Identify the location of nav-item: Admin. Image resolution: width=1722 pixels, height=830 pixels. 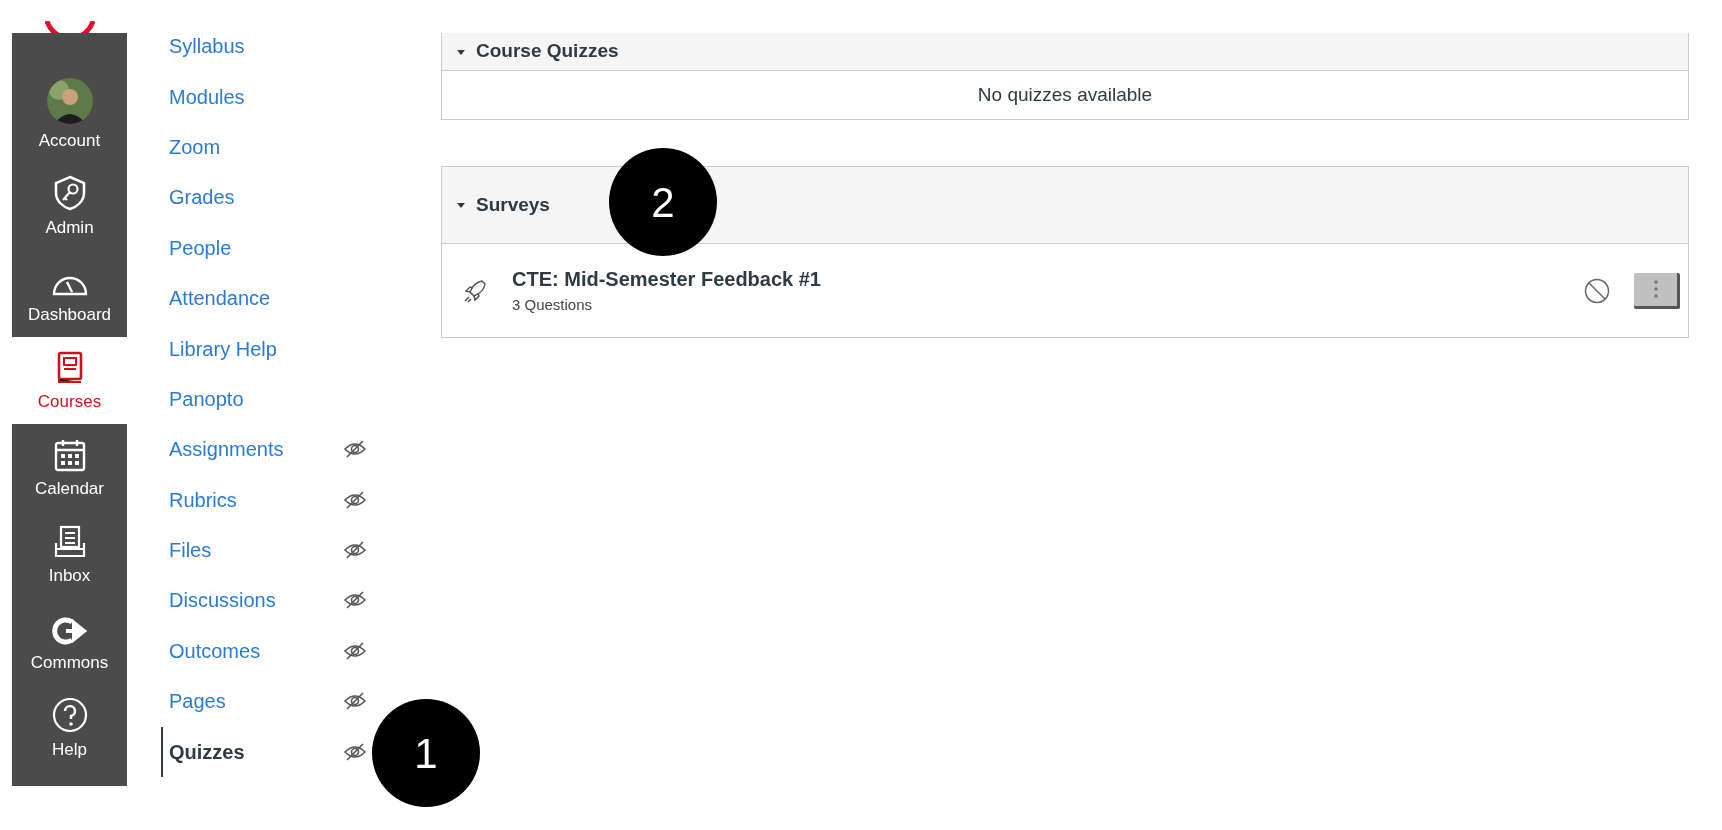
(69, 206).